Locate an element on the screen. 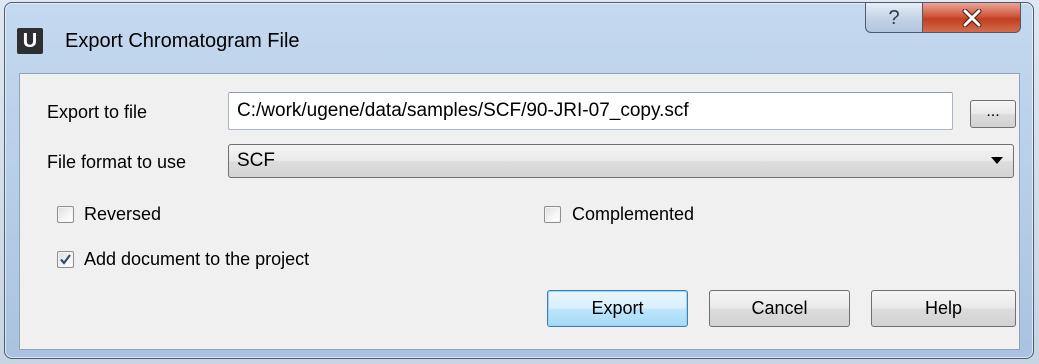 This screenshot has width=1039, height=364. ugene-app-icon: U is located at coordinates (30, 41).